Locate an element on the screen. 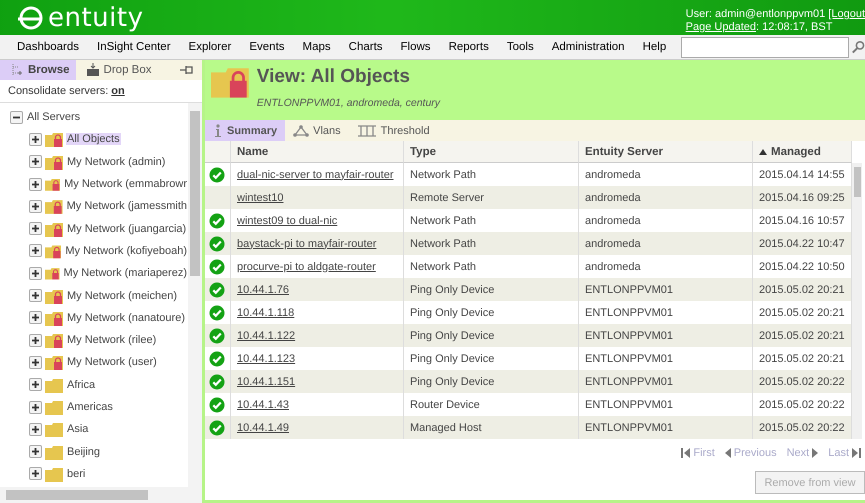 The image size is (865, 503). view-tab: Vlans is located at coordinates (317, 130).